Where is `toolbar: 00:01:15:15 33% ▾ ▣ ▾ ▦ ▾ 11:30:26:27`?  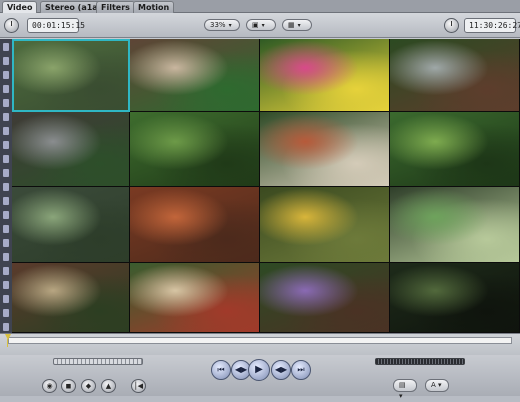 toolbar: 00:01:15:15 33% ▾ ▣ ▾ ▦ ▾ 11:30:26:27 is located at coordinates (260, 25).